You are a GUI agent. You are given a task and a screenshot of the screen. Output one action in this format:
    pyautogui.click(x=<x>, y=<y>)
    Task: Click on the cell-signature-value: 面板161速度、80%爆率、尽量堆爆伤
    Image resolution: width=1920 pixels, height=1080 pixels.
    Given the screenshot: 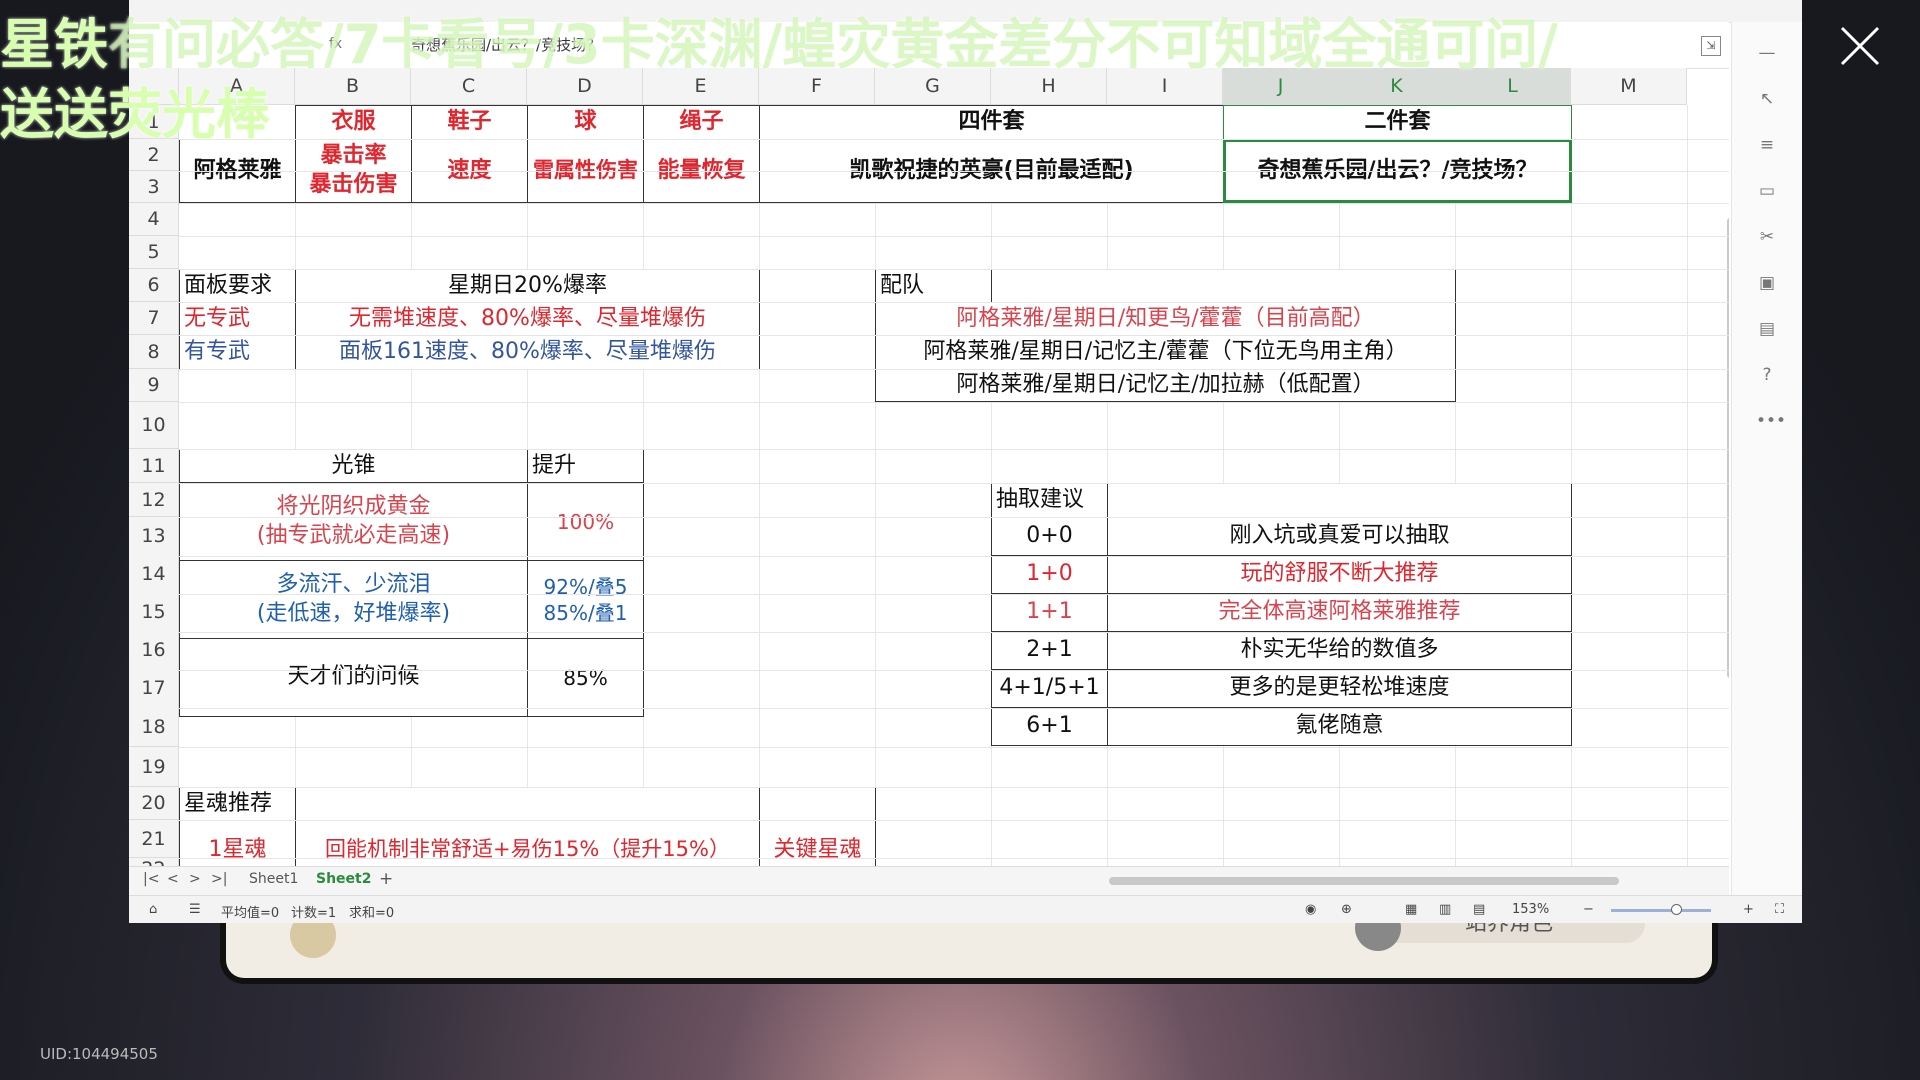 What is the action you would take?
    pyautogui.click(x=527, y=352)
    